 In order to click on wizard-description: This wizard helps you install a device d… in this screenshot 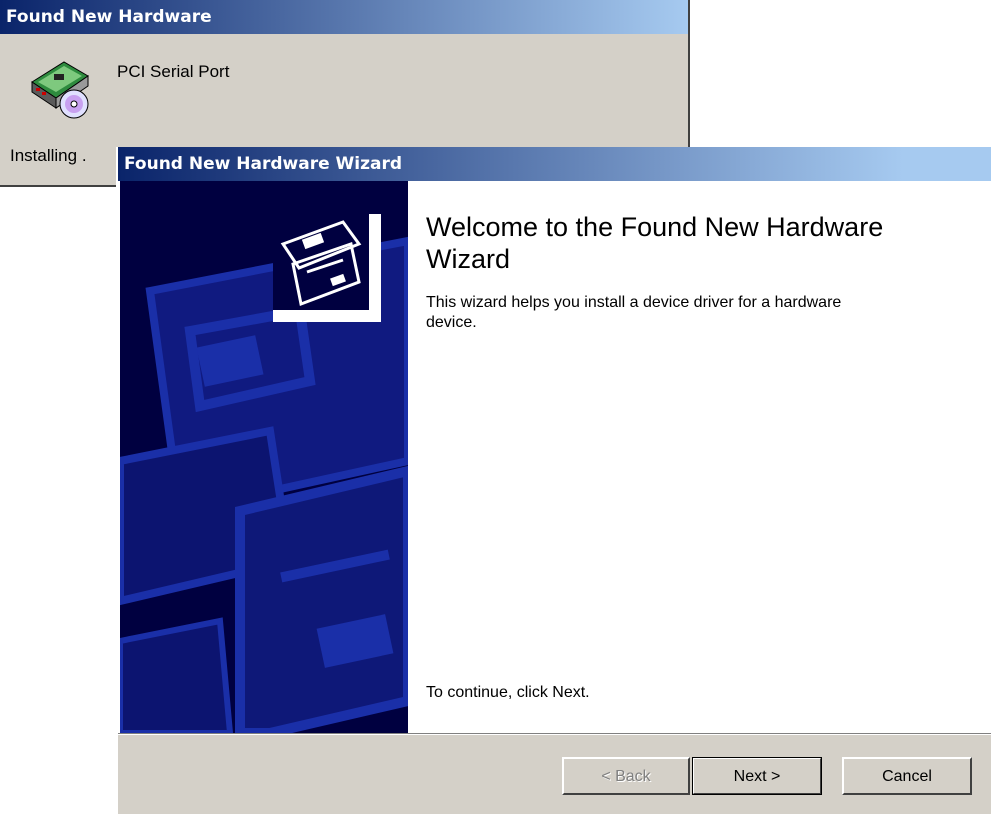, I will do `click(634, 312)`.